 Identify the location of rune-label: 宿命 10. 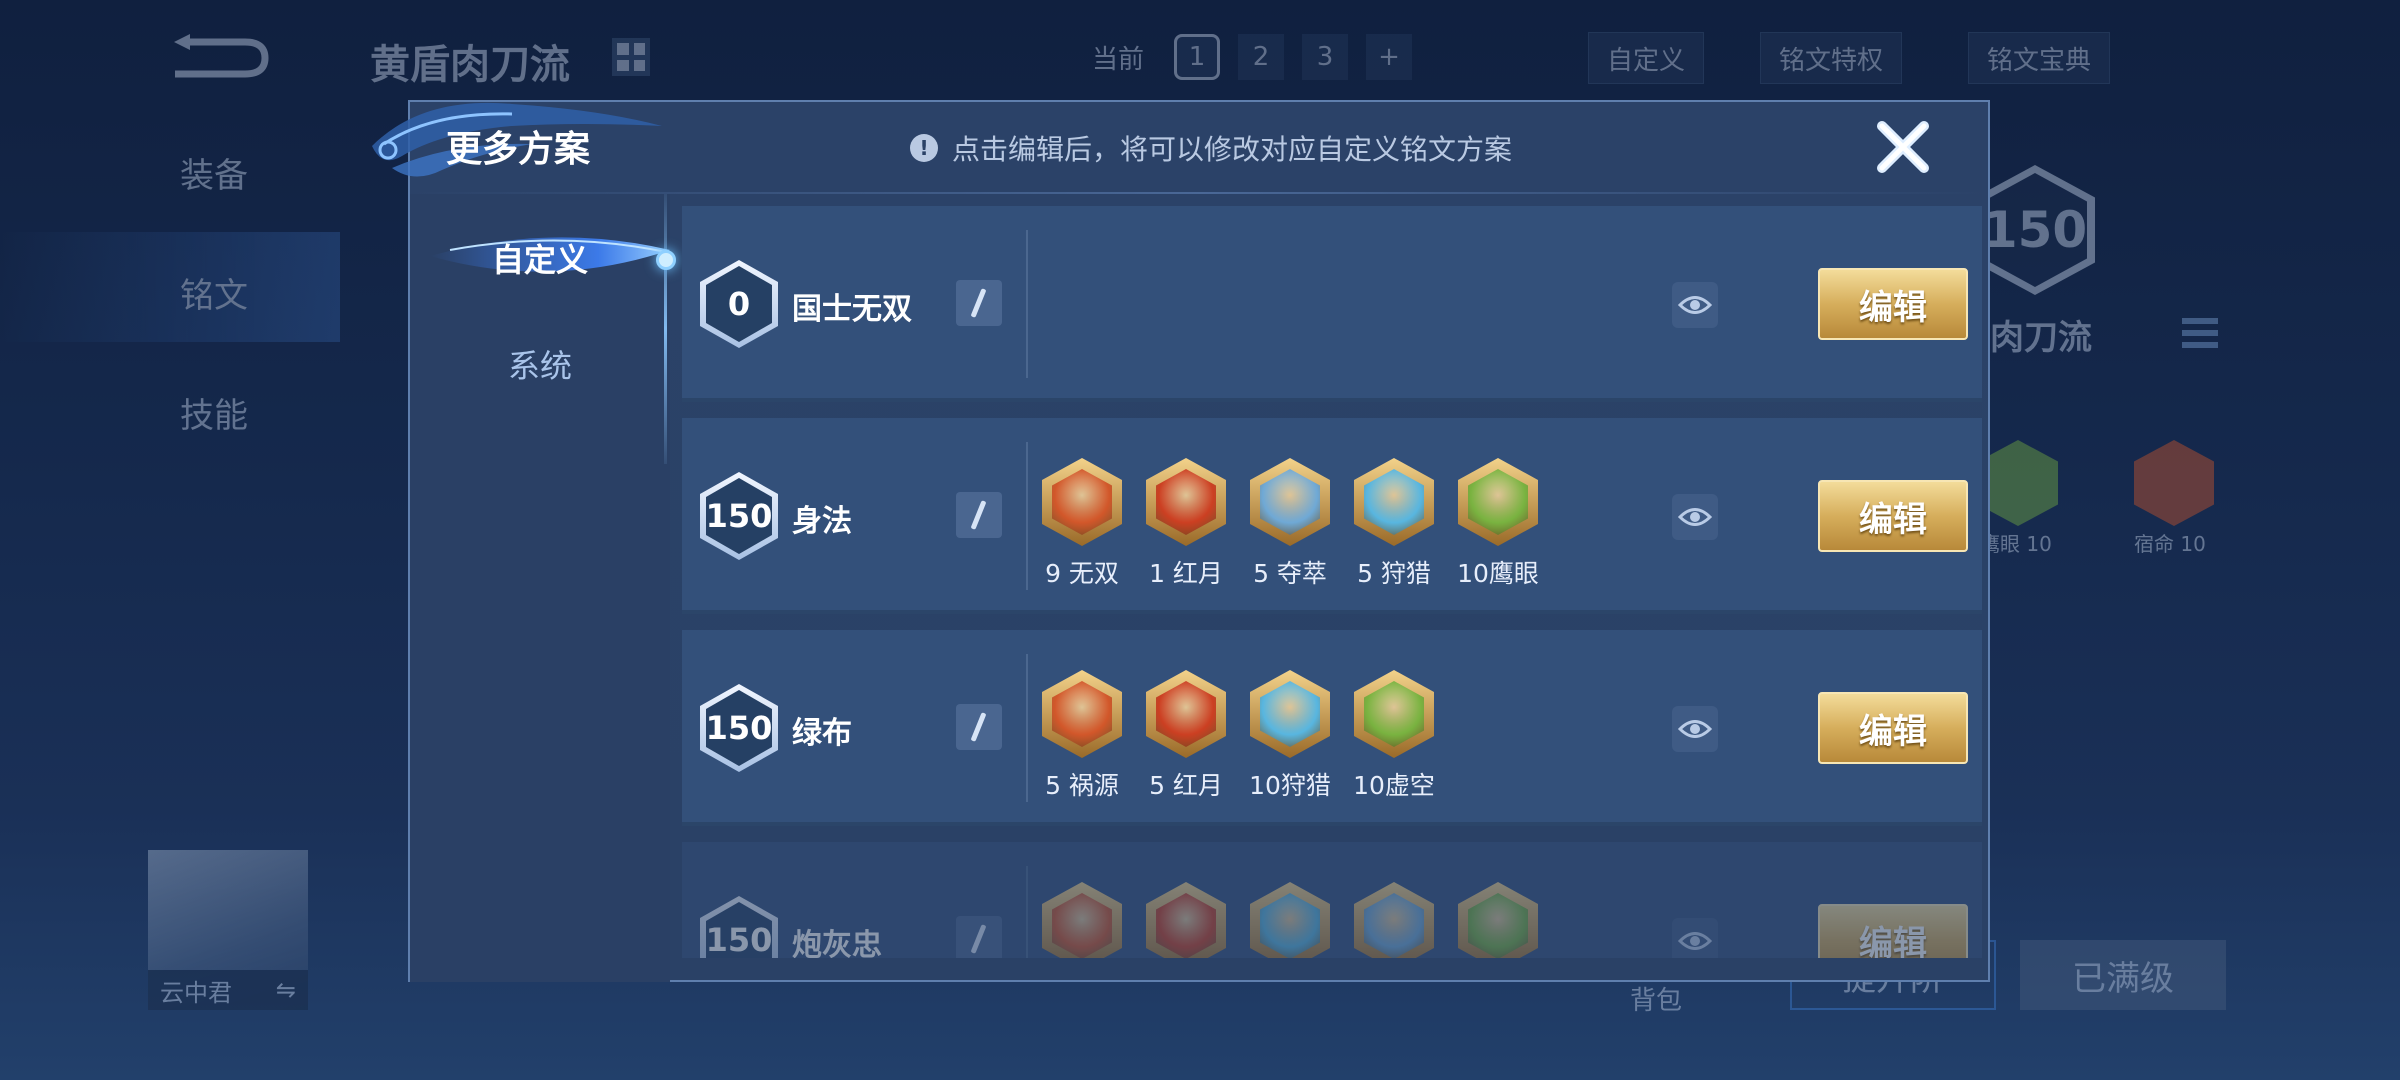
(2170, 544).